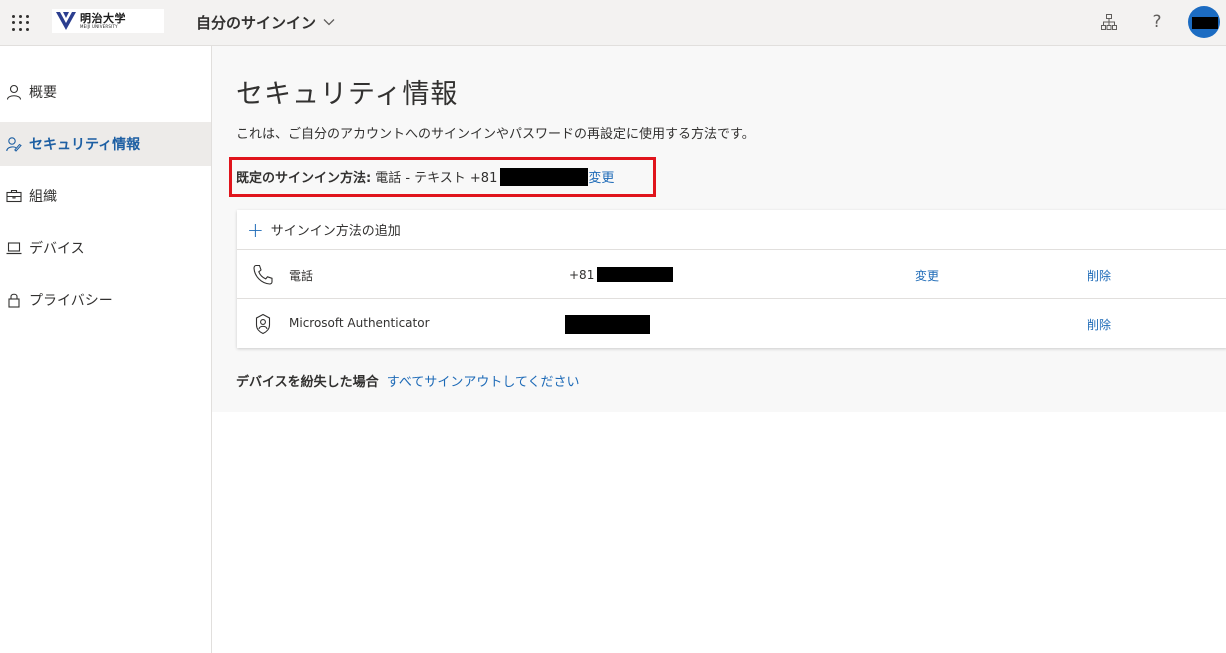 This screenshot has height=653, width=1226. I want to click on app-title-menu: 自分のサインイン, so click(266, 22).